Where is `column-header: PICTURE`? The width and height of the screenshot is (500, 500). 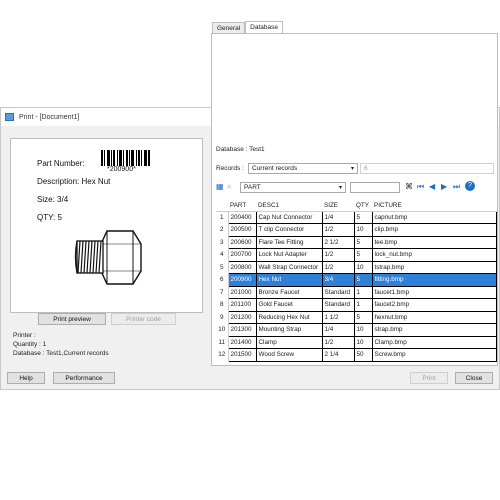
column-header: PICTURE is located at coordinates (434, 206).